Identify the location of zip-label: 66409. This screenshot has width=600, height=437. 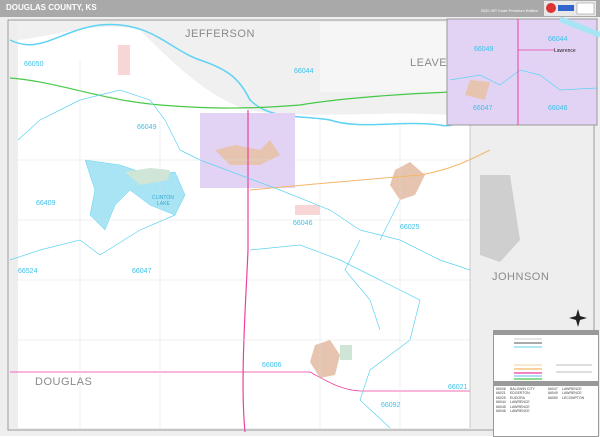
(46, 203).